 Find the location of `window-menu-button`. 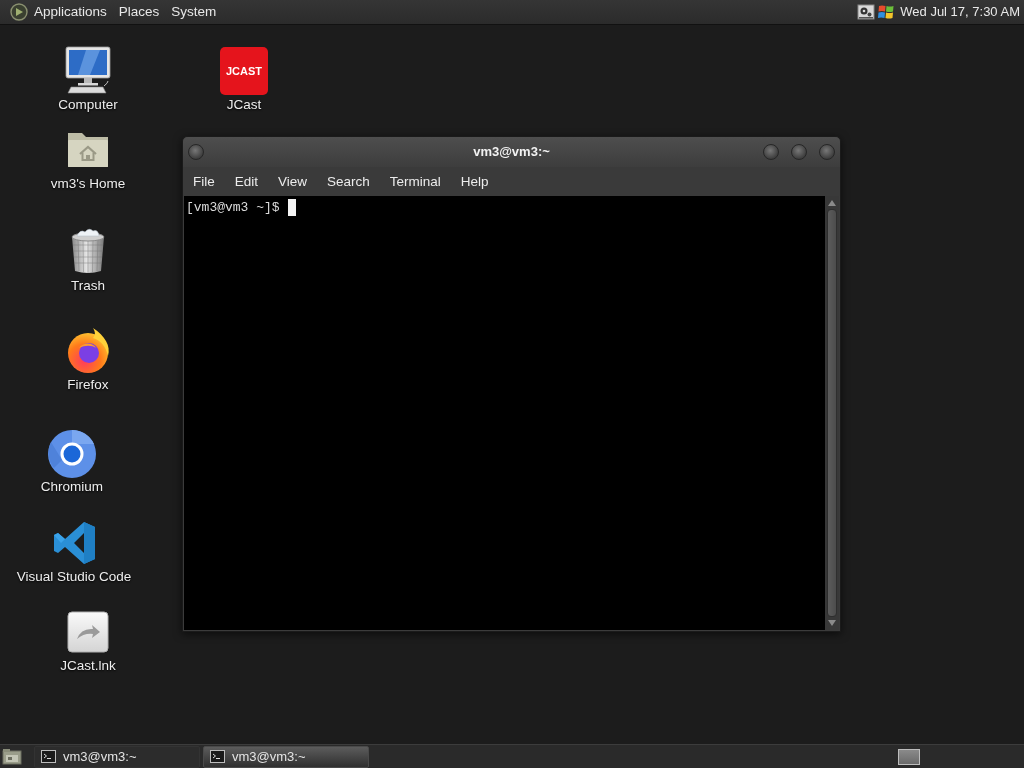

window-menu-button is located at coordinates (196, 152).